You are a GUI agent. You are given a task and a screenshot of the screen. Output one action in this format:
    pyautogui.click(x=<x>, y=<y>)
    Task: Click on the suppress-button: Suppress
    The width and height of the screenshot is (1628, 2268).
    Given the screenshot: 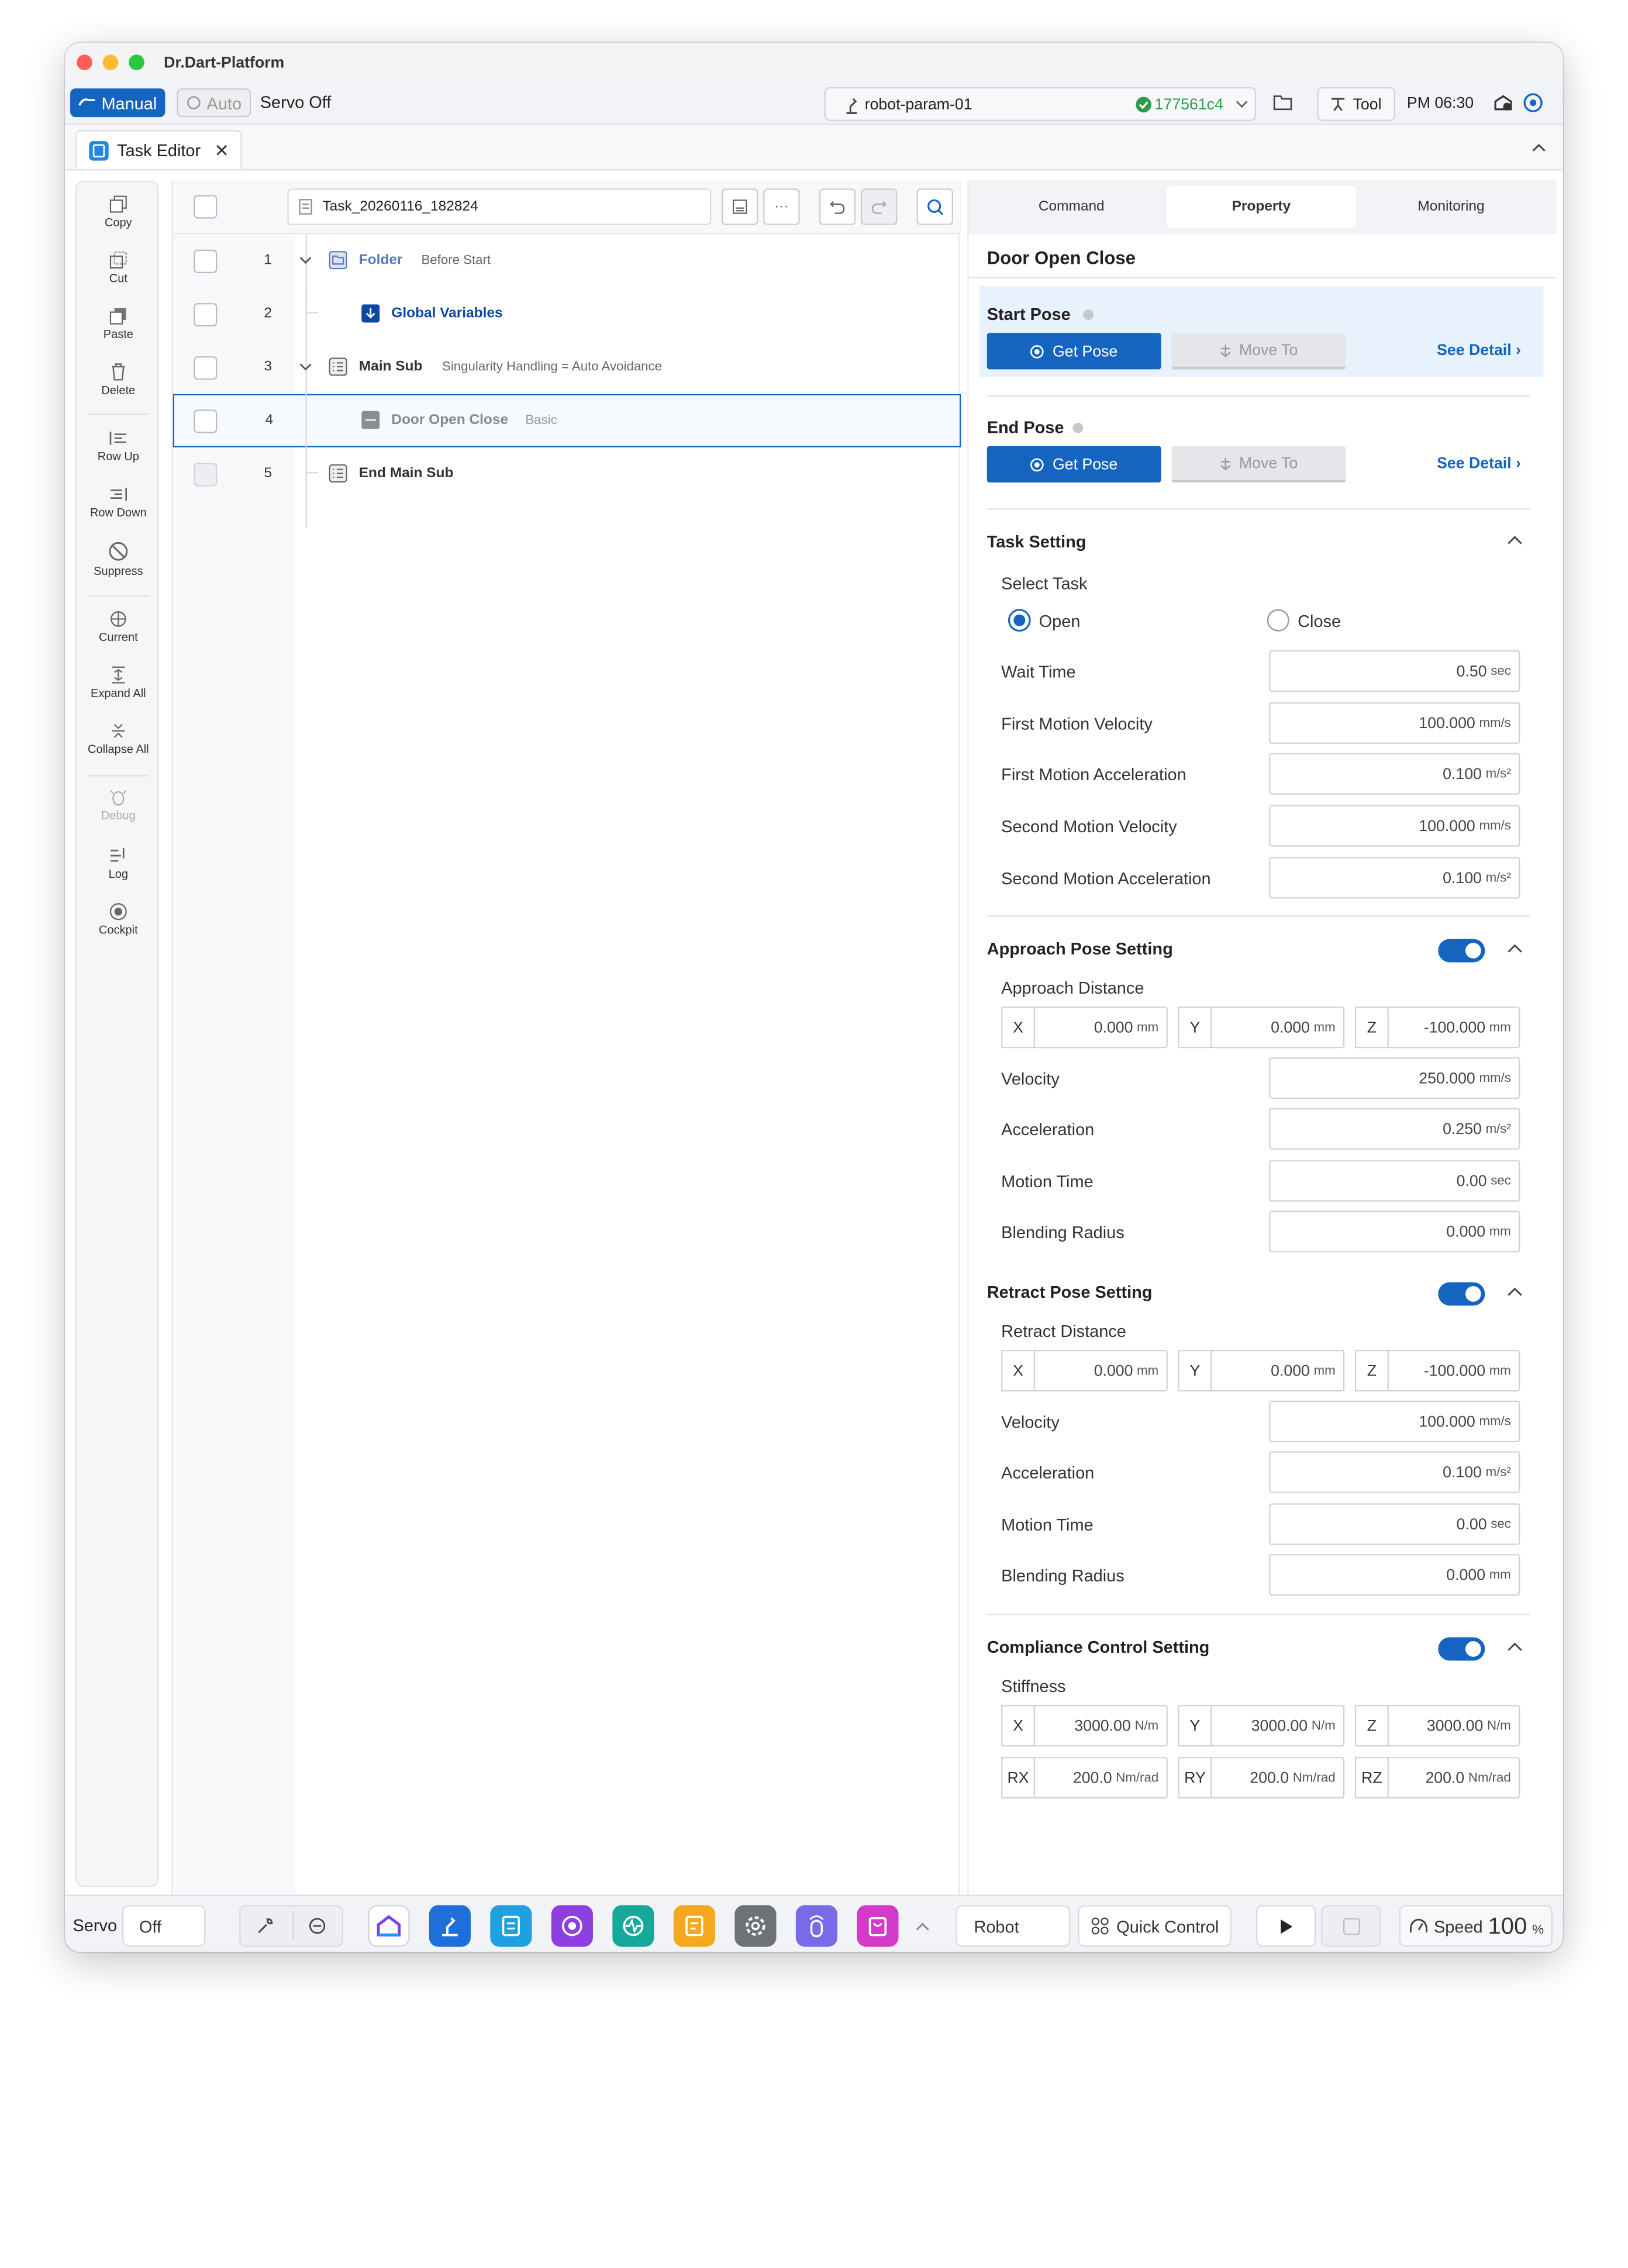 What is the action you would take?
    pyautogui.click(x=118, y=559)
    